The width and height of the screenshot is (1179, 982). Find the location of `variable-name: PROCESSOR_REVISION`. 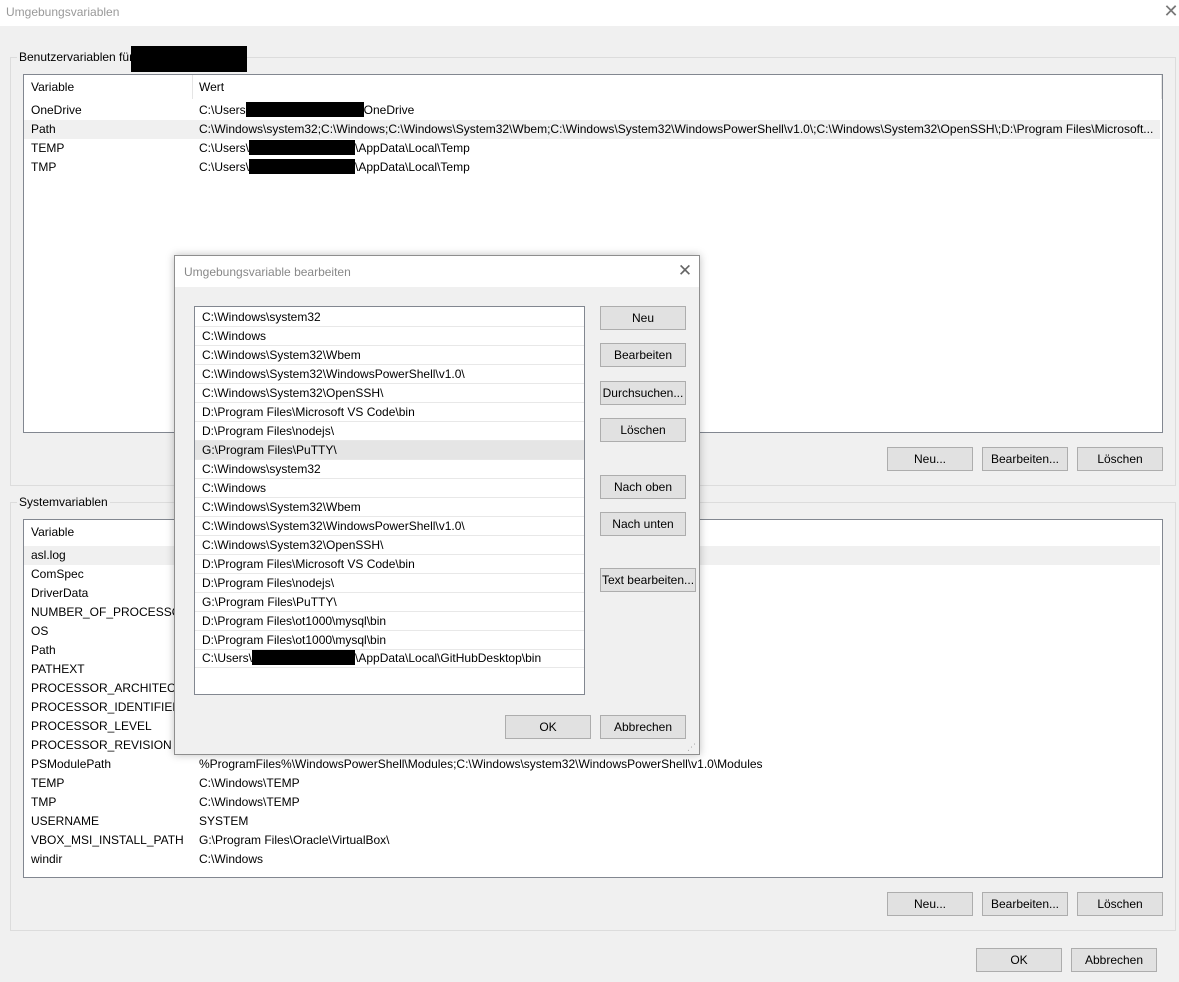

variable-name: PROCESSOR_REVISION is located at coordinates (101, 745).